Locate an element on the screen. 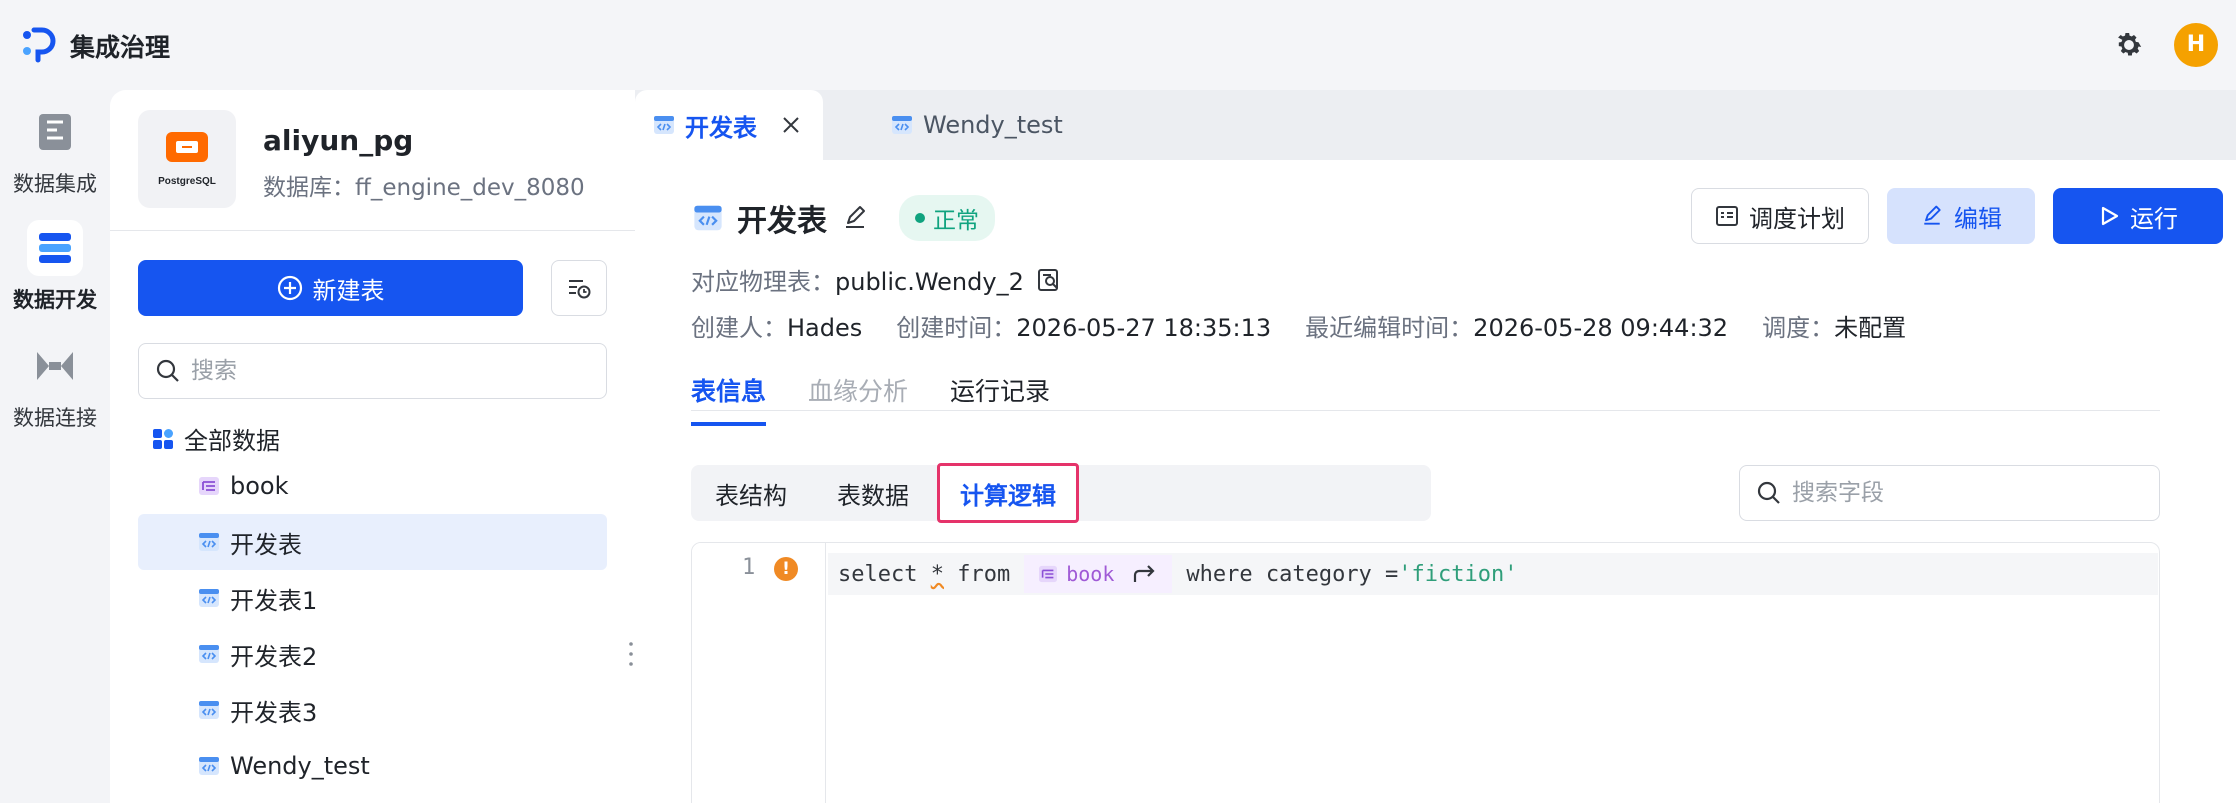 This screenshot has width=2236, height=803. tree-item-label: 开发表2 is located at coordinates (274, 656).